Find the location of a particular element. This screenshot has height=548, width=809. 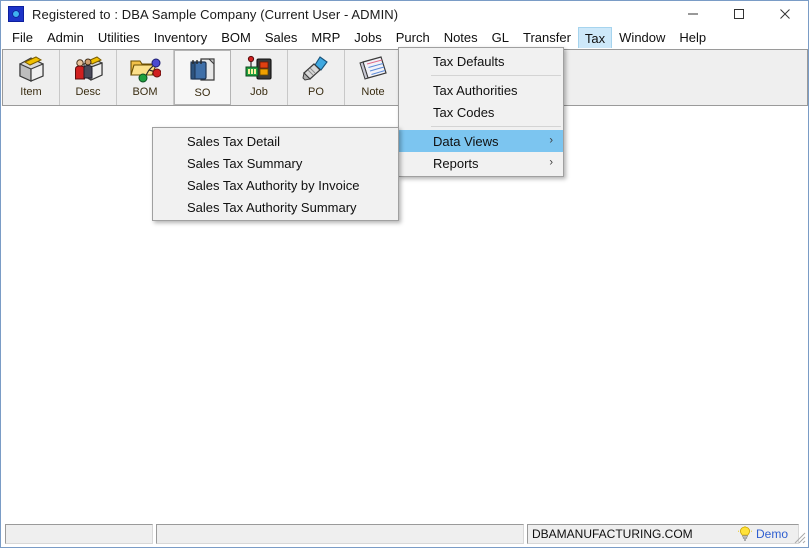

menu-item-admin: Admin is located at coordinates (65, 37).